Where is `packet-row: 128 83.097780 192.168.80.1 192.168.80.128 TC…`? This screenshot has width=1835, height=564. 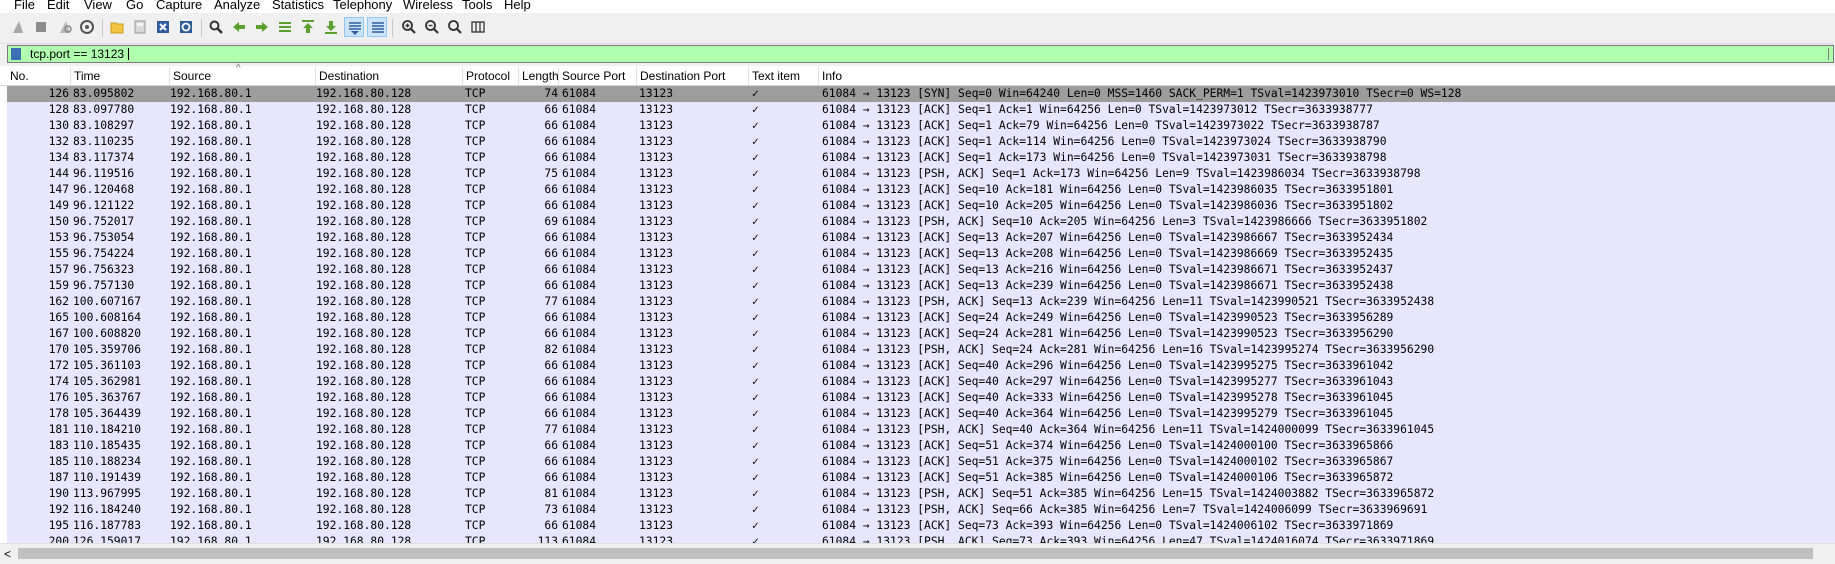
packet-row: 128 83.097780 192.168.80.1 192.168.80.128 TC… is located at coordinates (921, 110).